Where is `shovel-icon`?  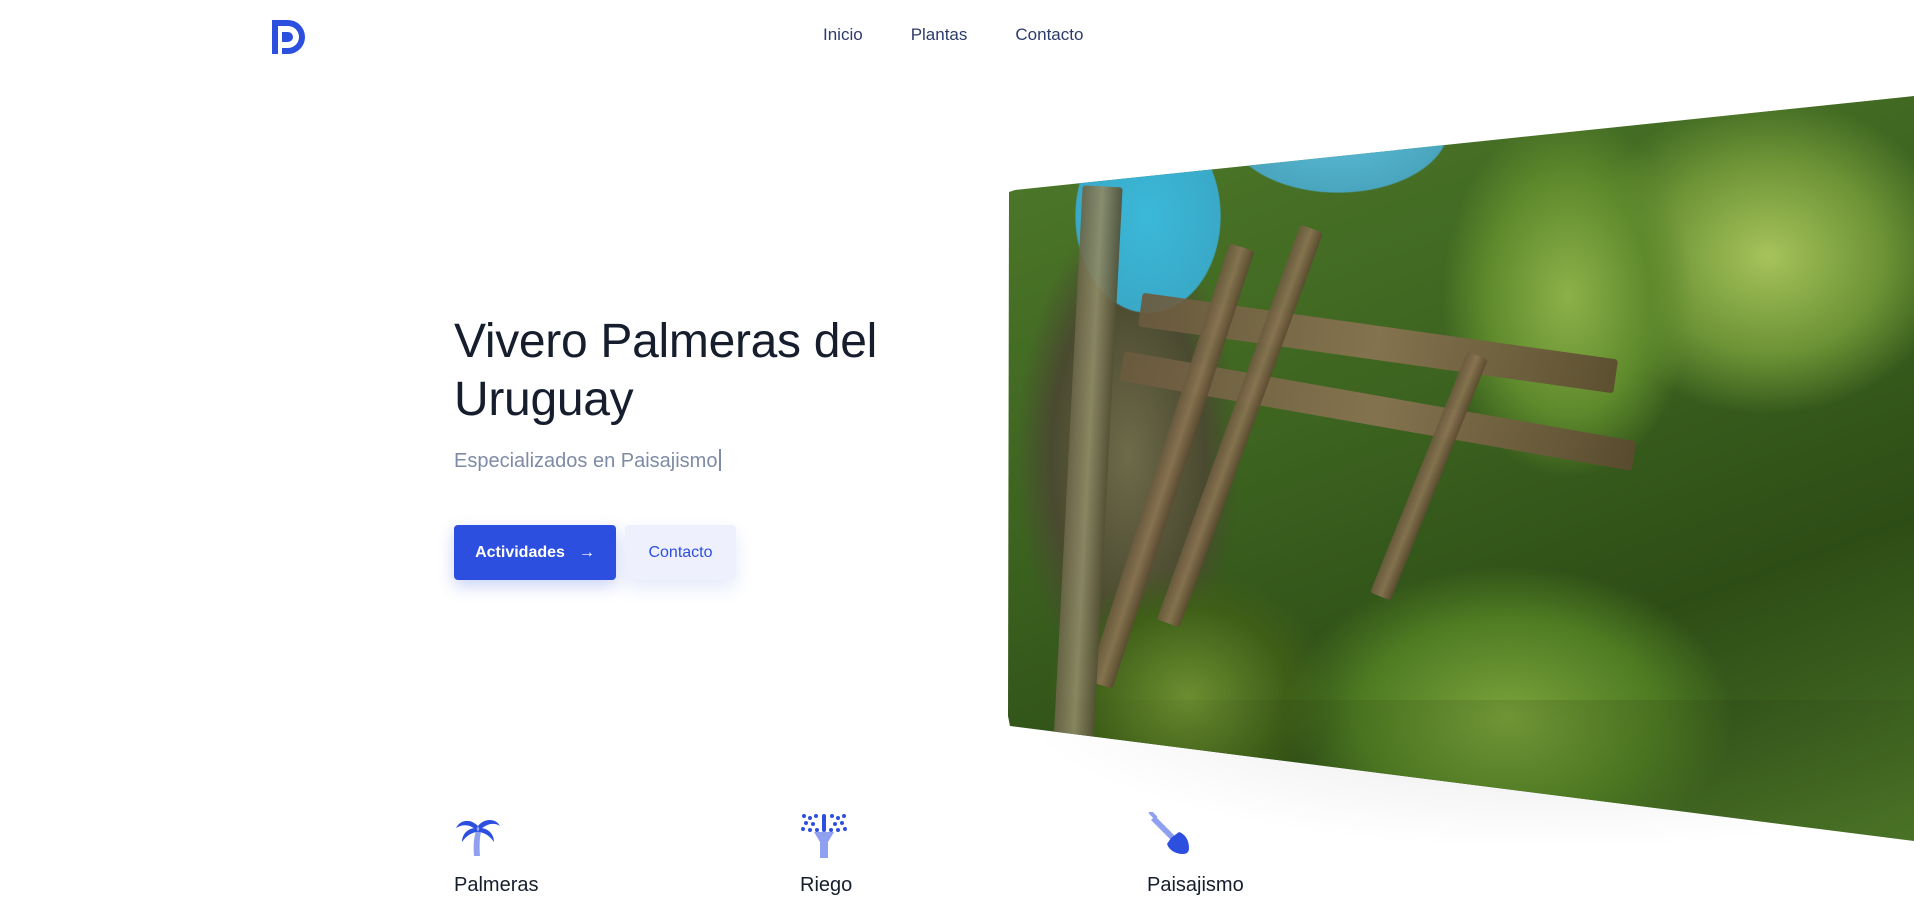
shovel-icon is located at coordinates (1168, 833).